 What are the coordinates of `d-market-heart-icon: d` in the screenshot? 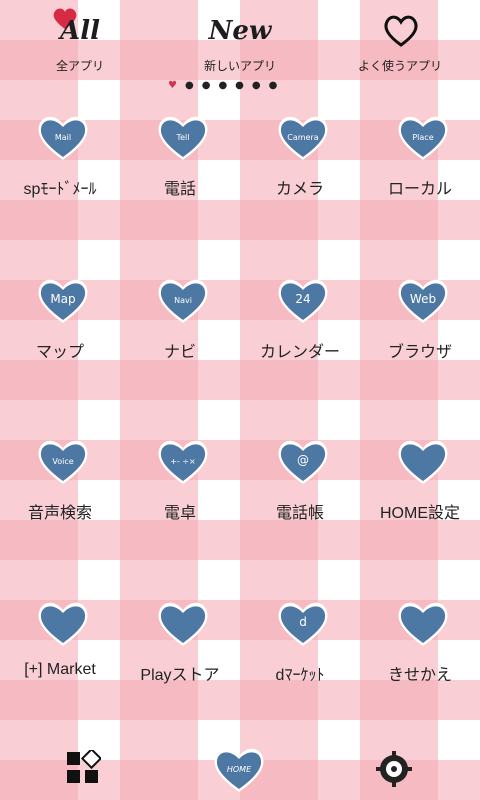 It's located at (303, 624).